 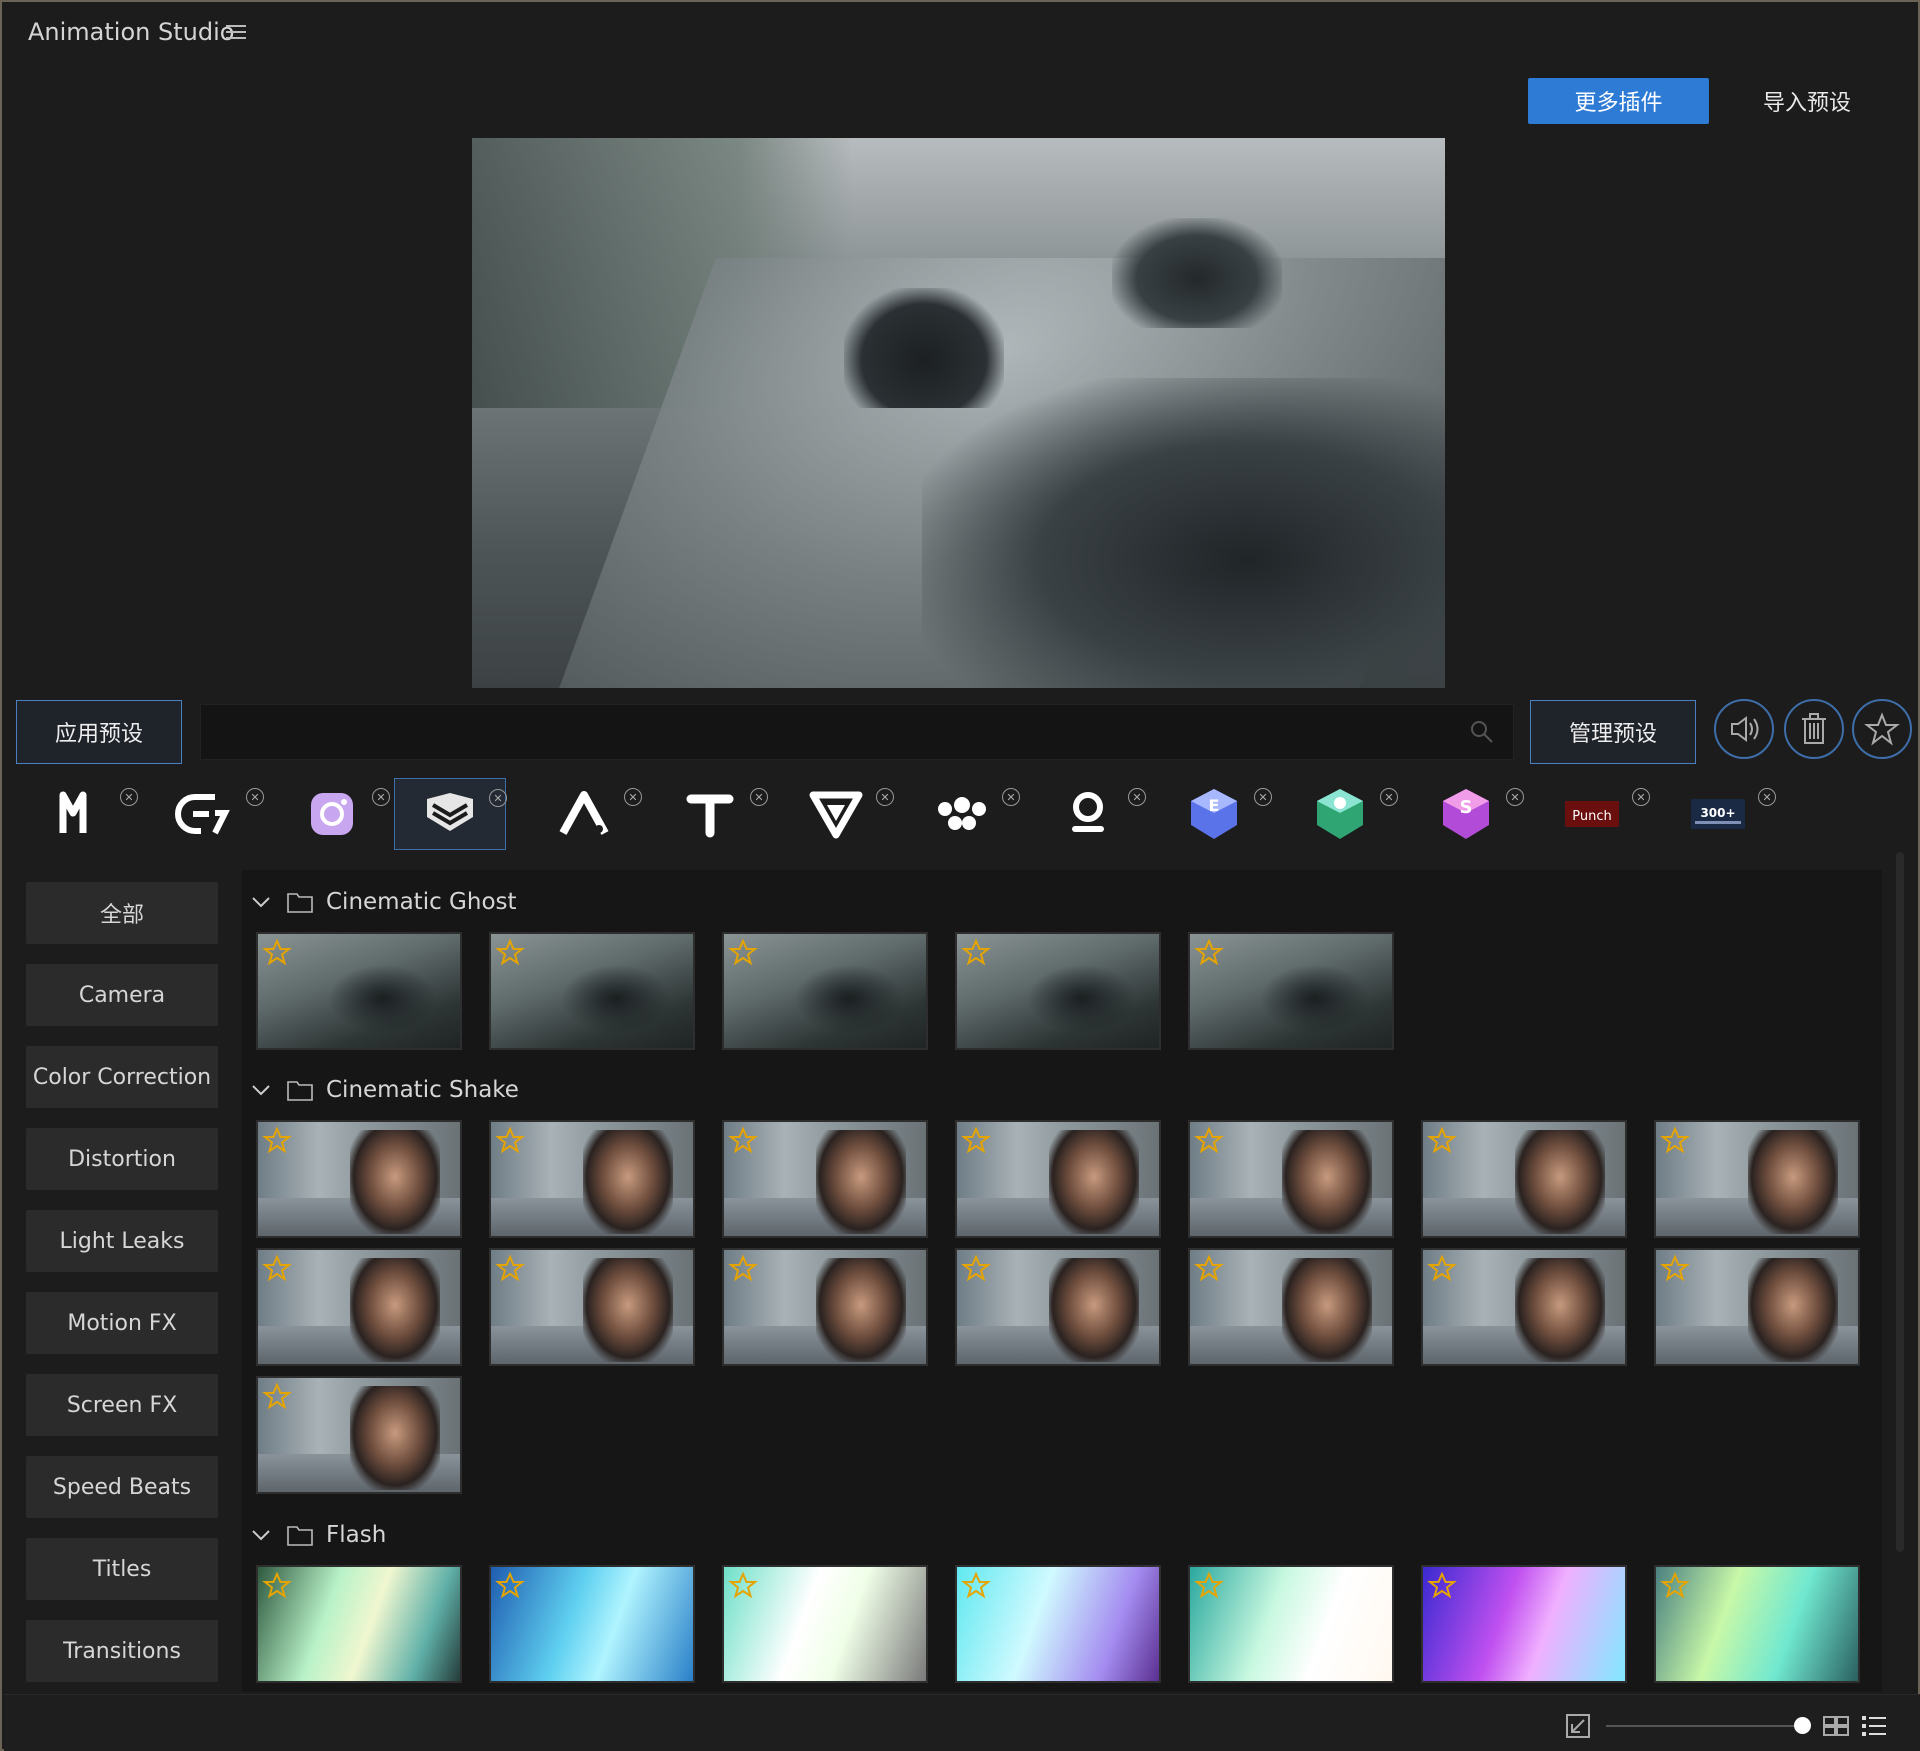 I want to click on apply-preset-button: 应用预设, so click(x=99, y=732).